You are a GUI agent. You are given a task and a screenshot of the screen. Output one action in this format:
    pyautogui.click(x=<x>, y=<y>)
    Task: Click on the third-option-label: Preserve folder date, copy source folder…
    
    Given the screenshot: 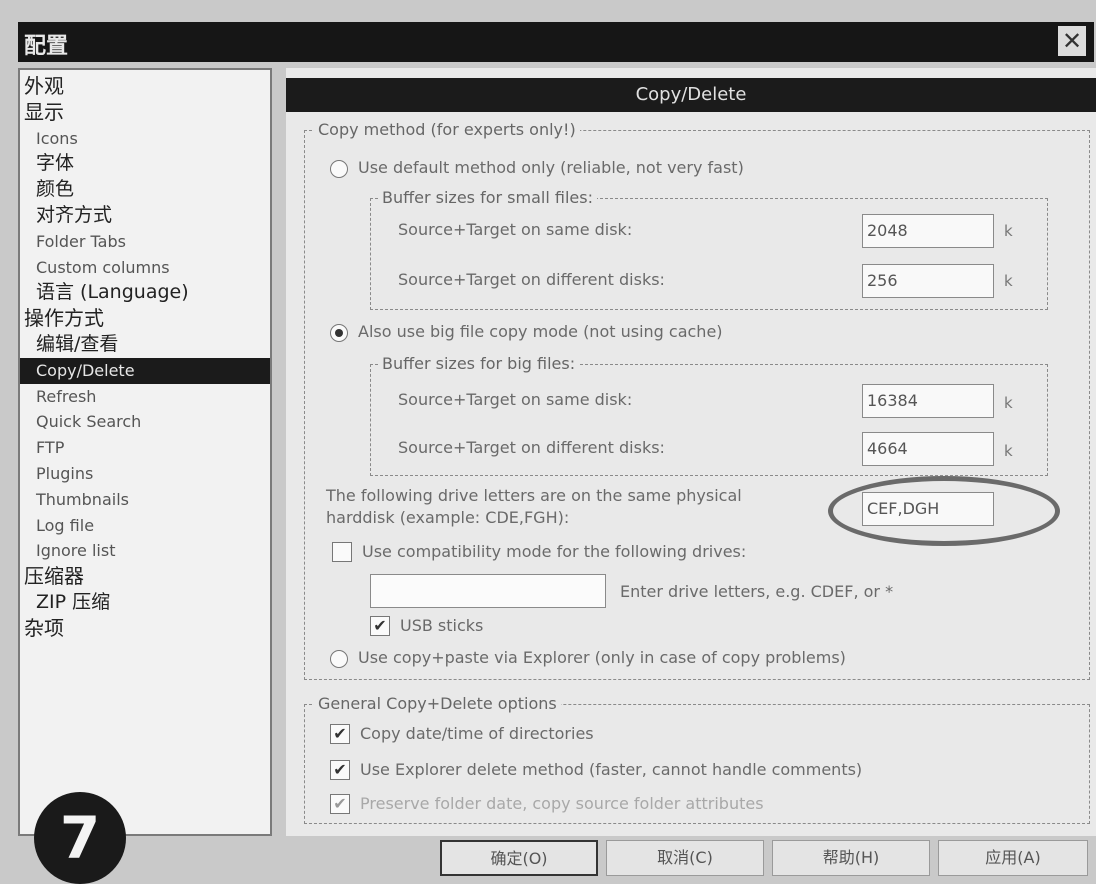 What is the action you would take?
    pyautogui.click(x=562, y=803)
    